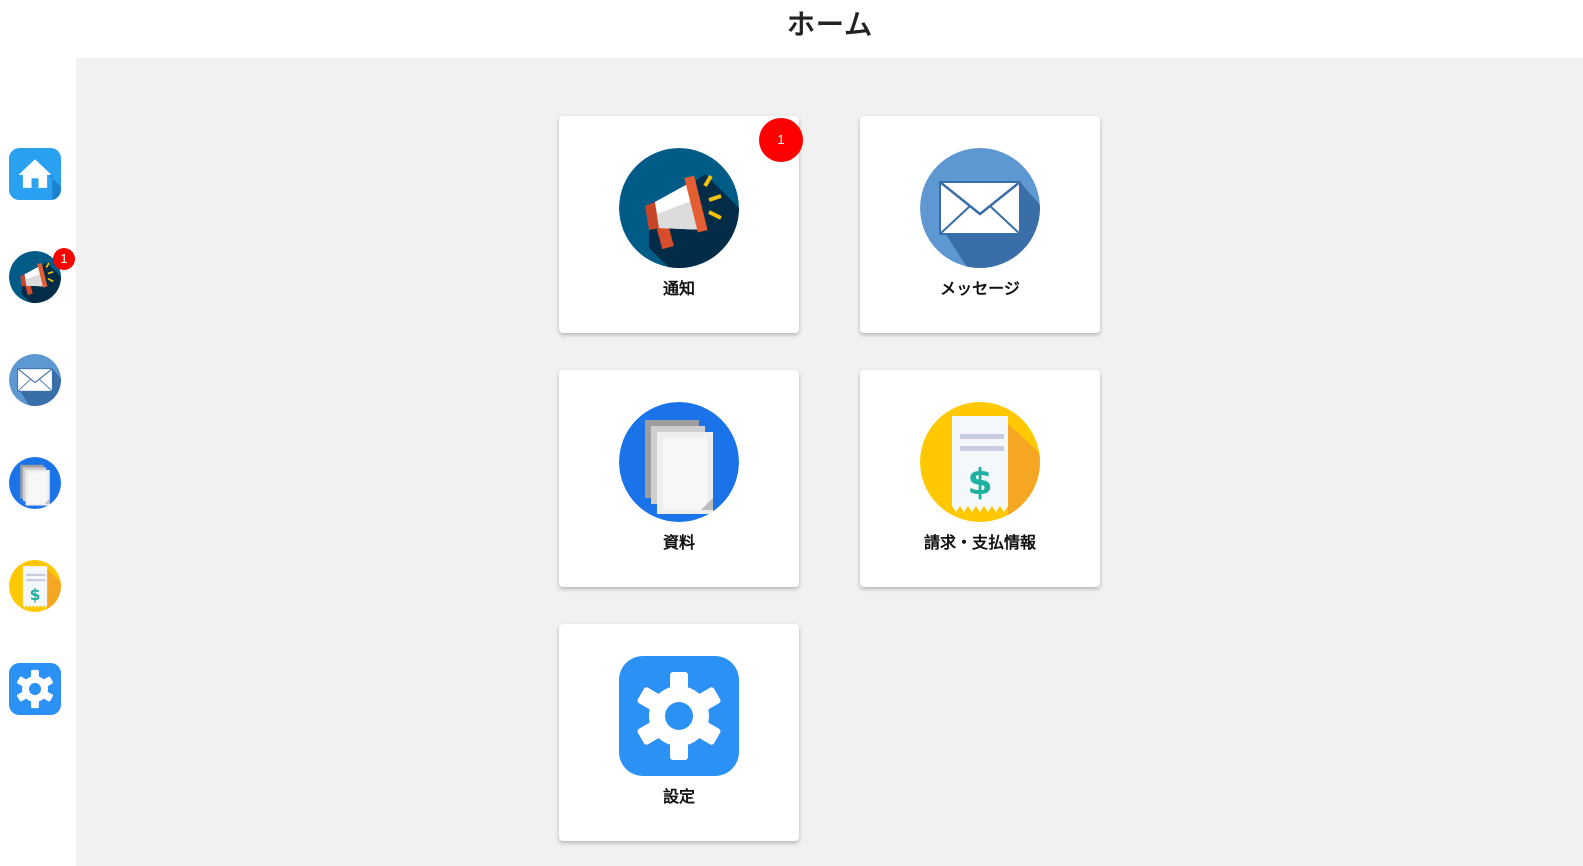 The width and height of the screenshot is (1583, 866). I want to click on card-settings: 設定, so click(679, 732).